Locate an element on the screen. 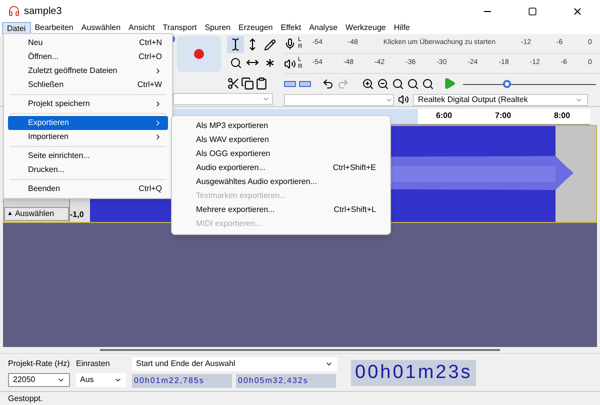 This screenshot has width=600, height=405. shortcut-label: Ctrl+O is located at coordinates (150, 57).